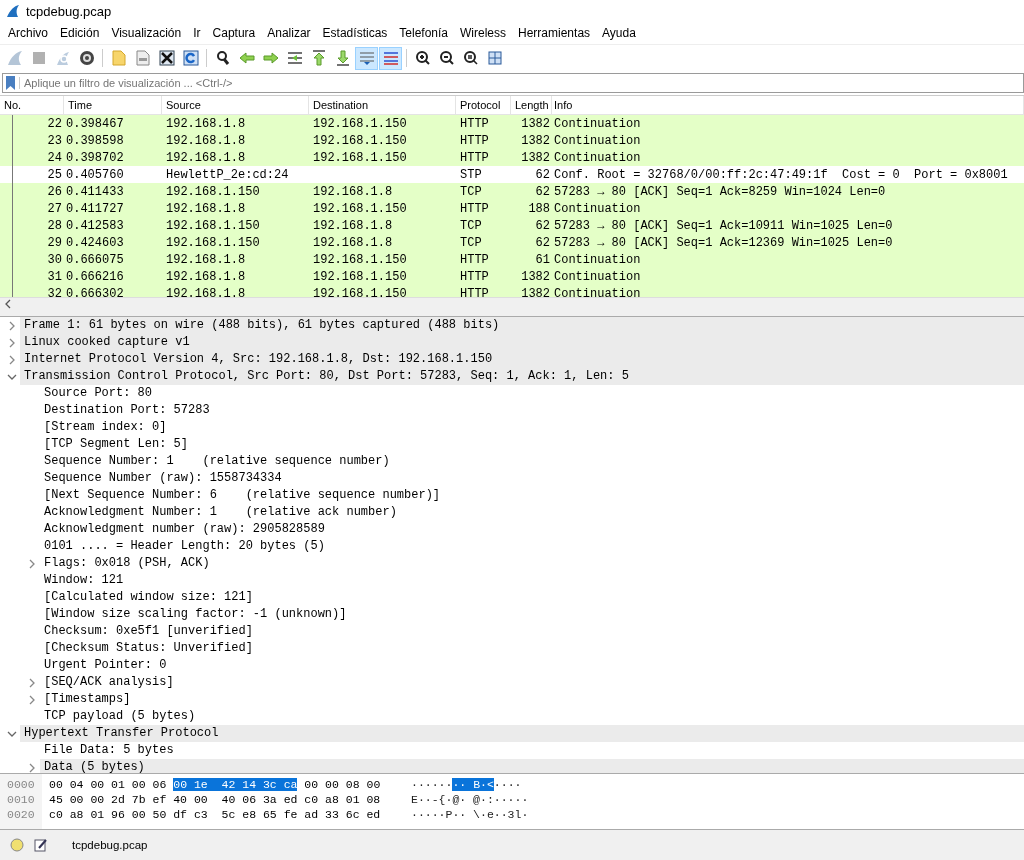 This screenshot has width=1024, height=860. Describe the element at coordinates (531, 105) in the screenshot. I see `column-header: Length` at that location.